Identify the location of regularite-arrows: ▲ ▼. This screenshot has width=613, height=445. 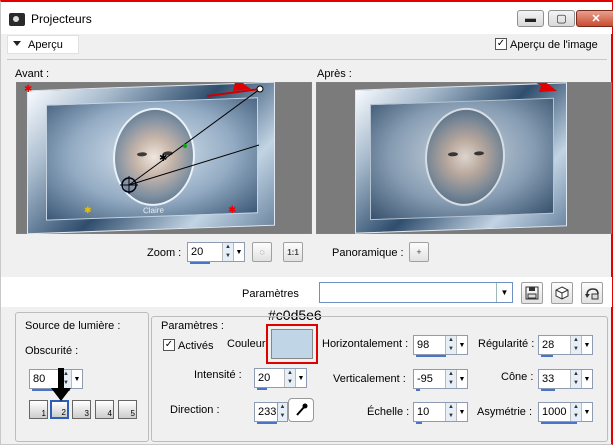
(575, 345).